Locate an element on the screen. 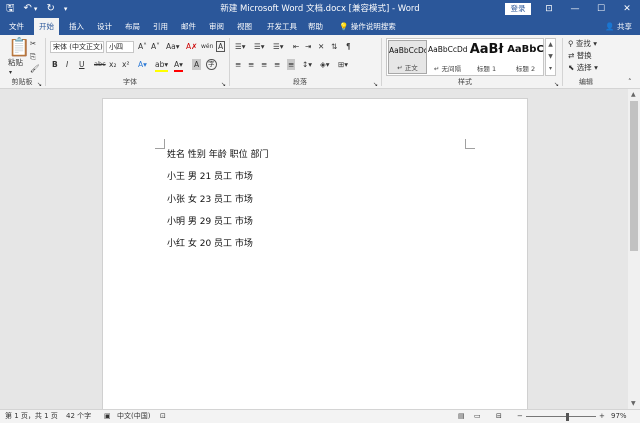 The image size is (640, 423). more-styles-icon: ▾ is located at coordinates (550, 69).